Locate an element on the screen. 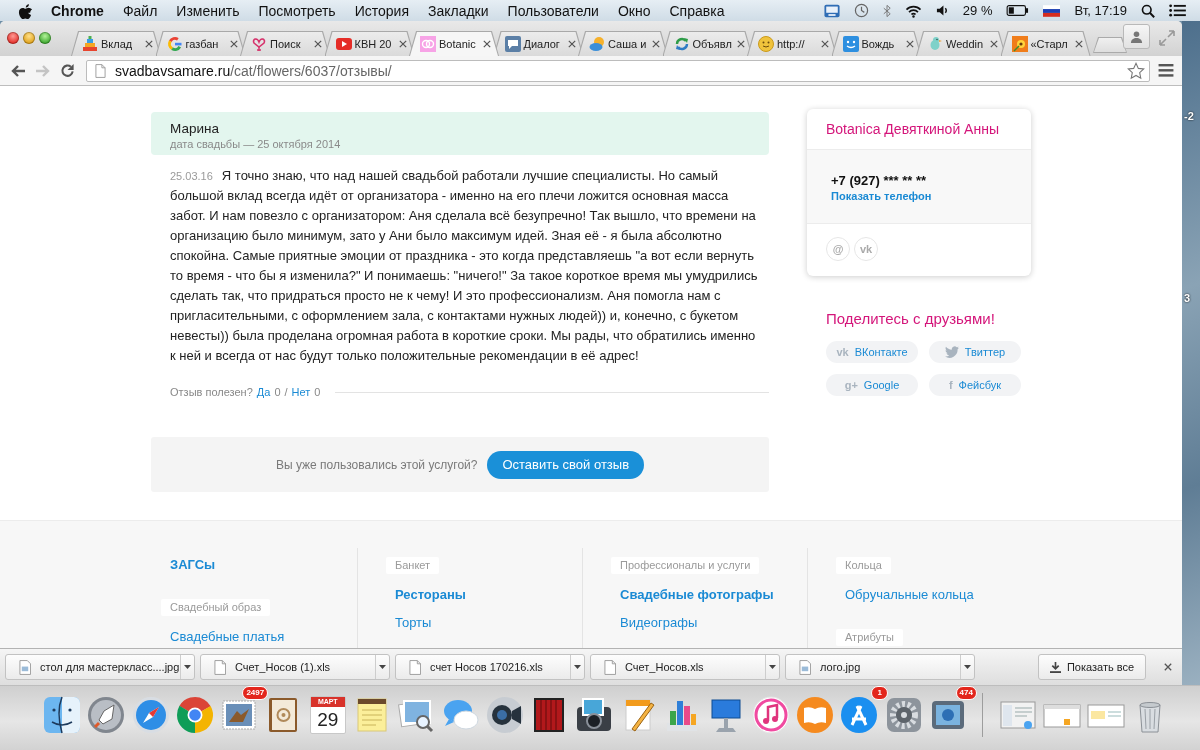 This screenshot has height=750, width=1200. display-icon is located at coordinates (831, 10).